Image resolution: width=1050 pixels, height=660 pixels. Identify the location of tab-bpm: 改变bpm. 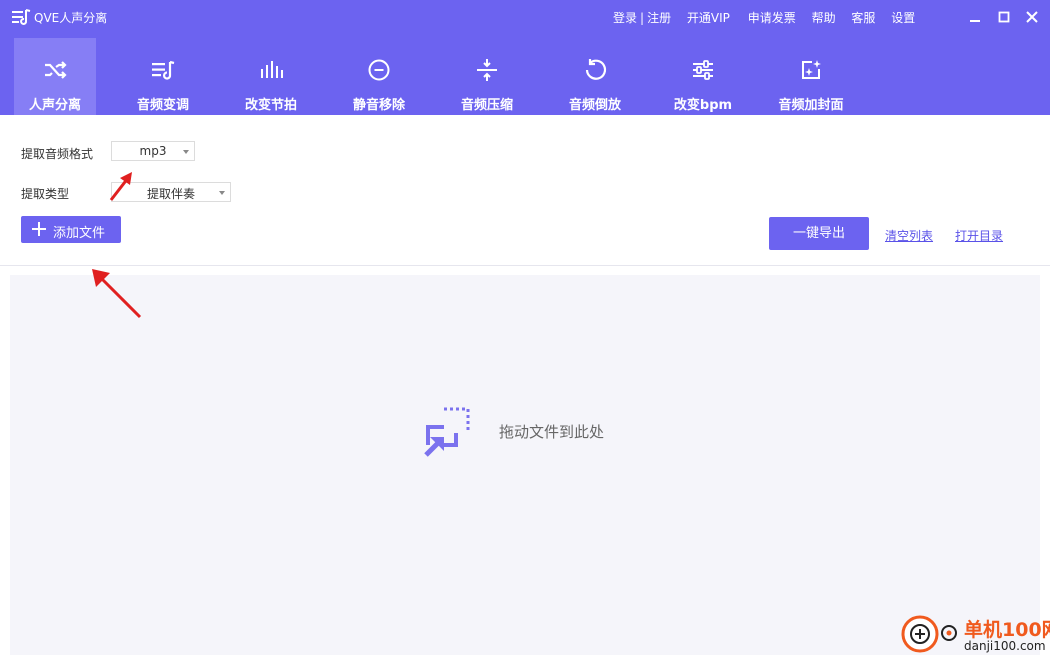
(703, 76).